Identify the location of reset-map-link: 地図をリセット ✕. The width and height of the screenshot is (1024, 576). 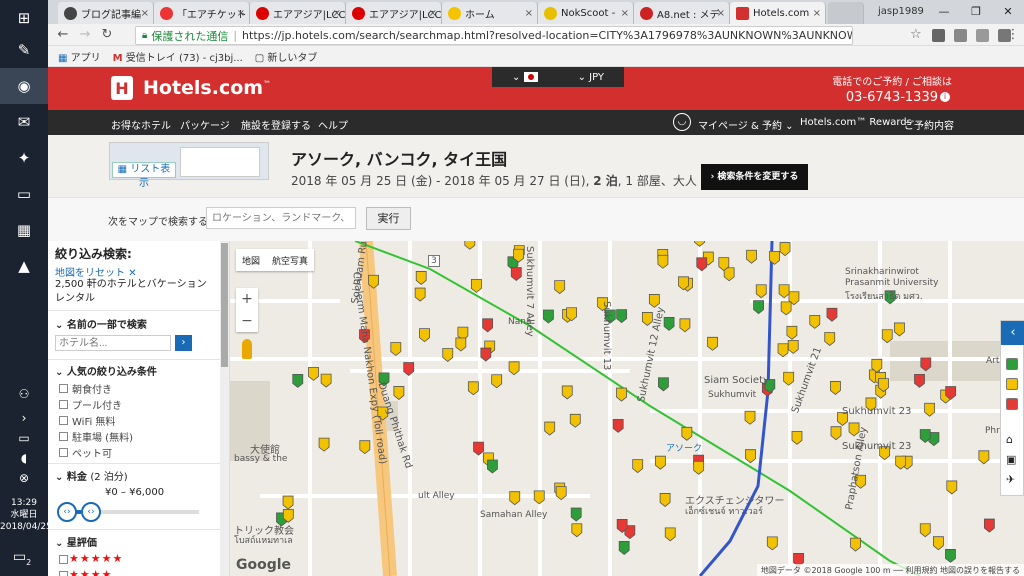
(96, 271).